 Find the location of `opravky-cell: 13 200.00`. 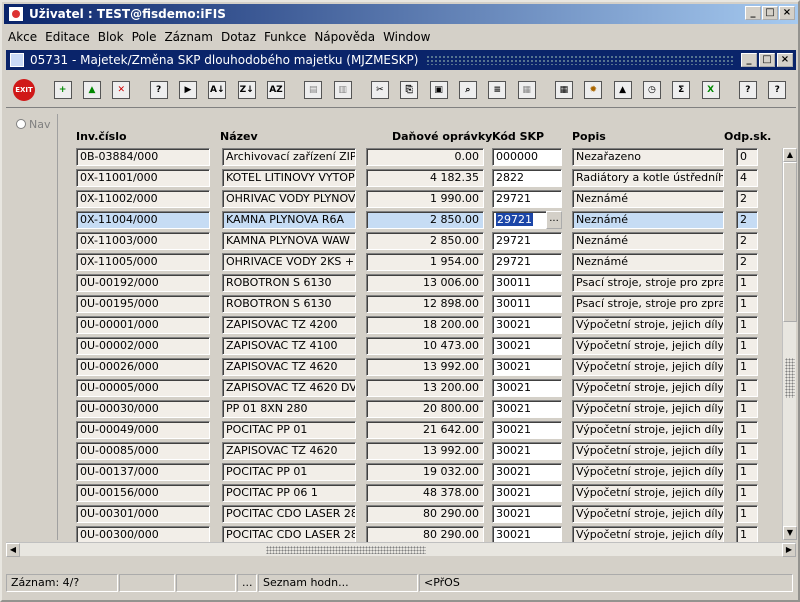

opravky-cell: 13 200.00 is located at coordinates (425, 388).